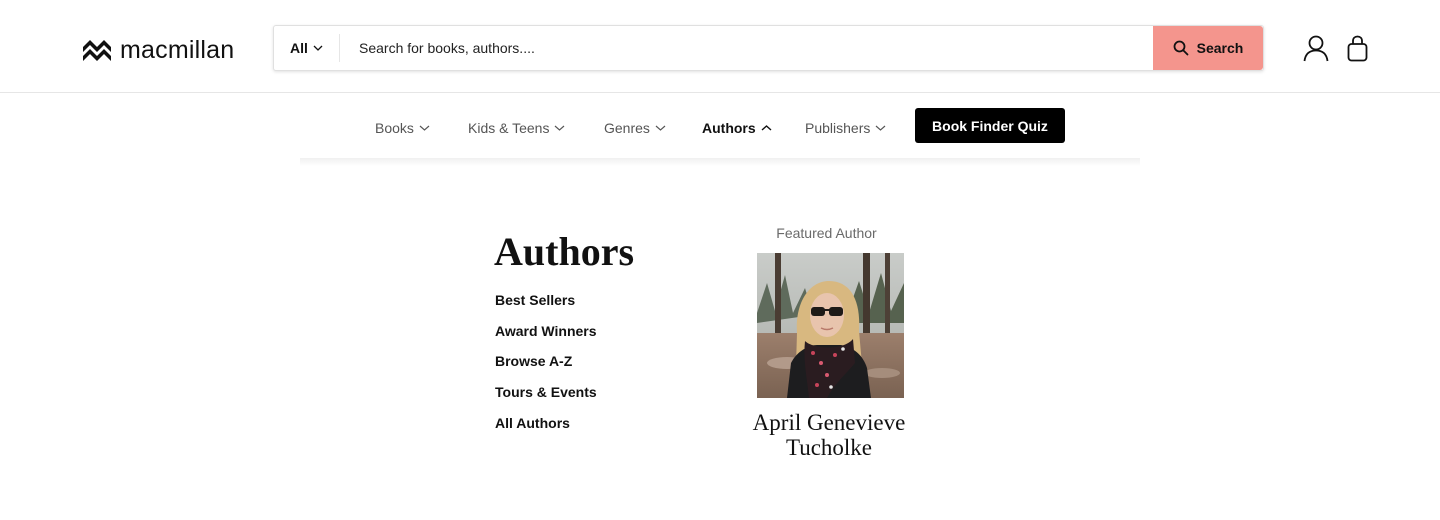  Describe the element at coordinates (766, 128) in the screenshot. I see `chevron-up-icon` at that location.